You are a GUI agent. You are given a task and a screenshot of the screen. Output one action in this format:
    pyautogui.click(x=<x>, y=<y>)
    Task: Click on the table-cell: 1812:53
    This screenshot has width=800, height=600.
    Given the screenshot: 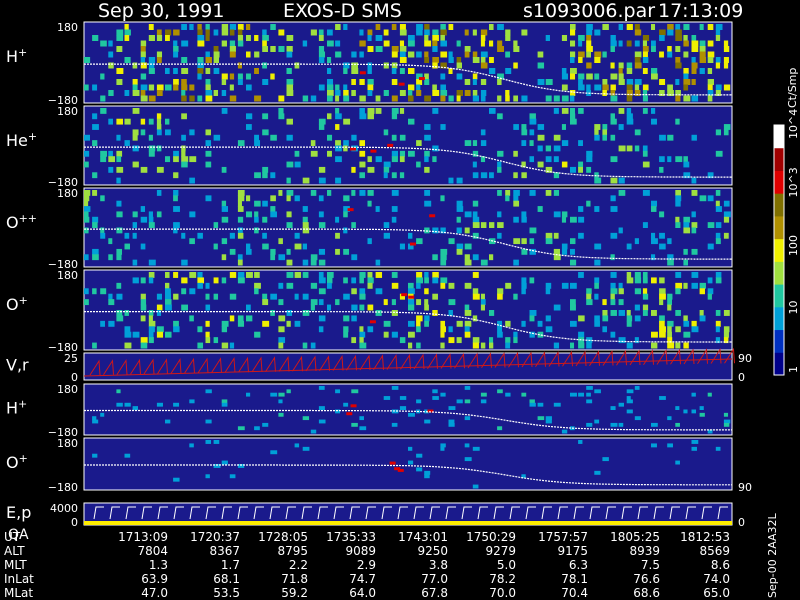 What is the action you would take?
    pyautogui.click(x=705, y=537)
    